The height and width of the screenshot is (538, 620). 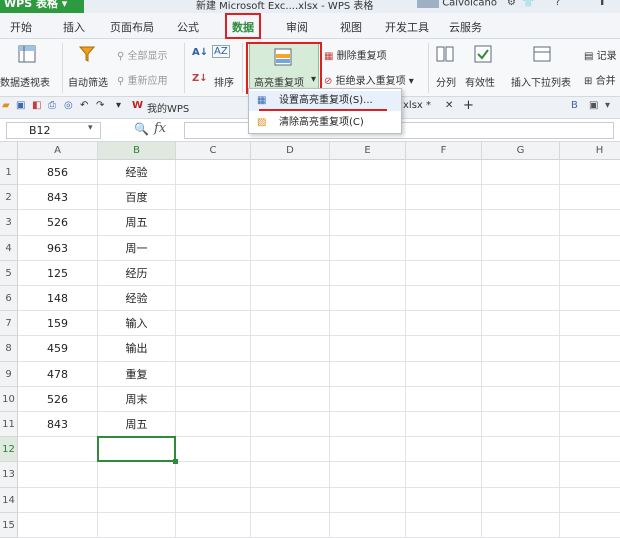 I want to click on user-account: Caivolcano, so click(x=457, y=4).